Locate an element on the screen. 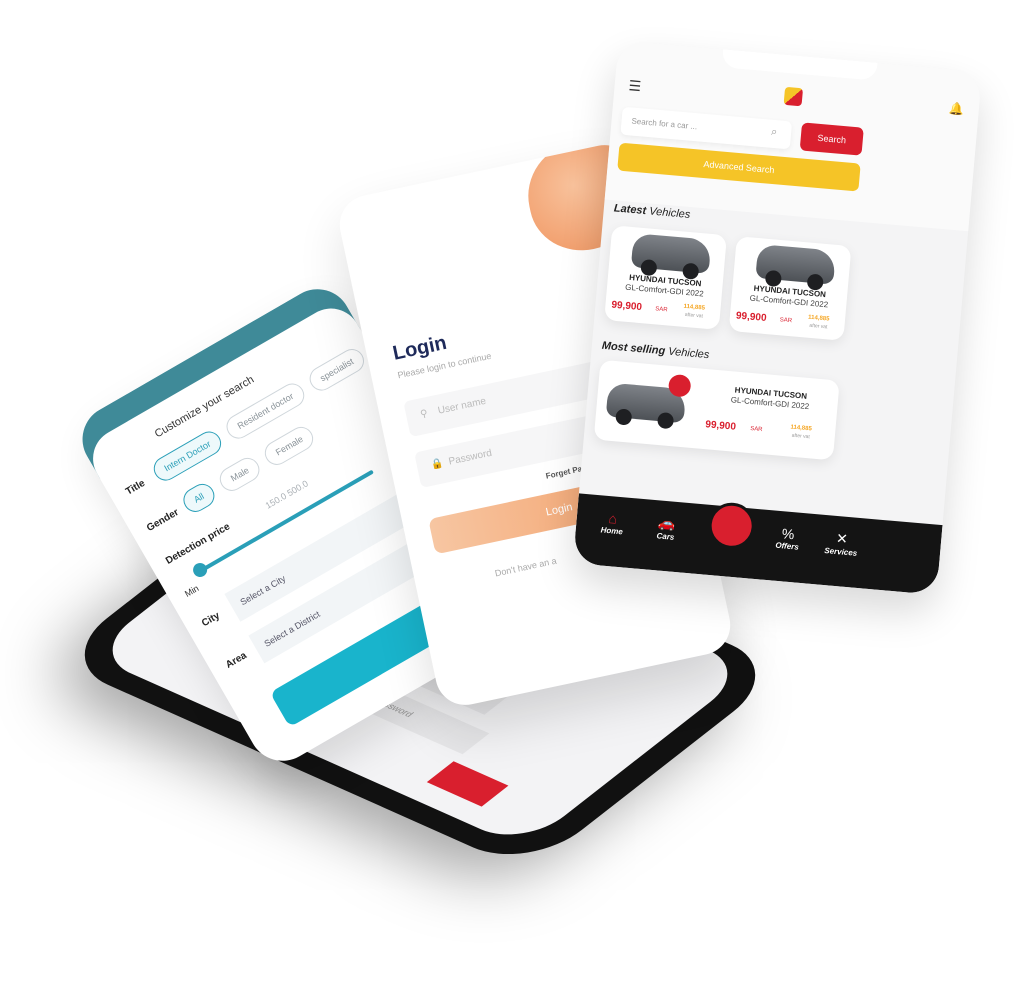  gender-label: Gender is located at coordinates (162, 520).